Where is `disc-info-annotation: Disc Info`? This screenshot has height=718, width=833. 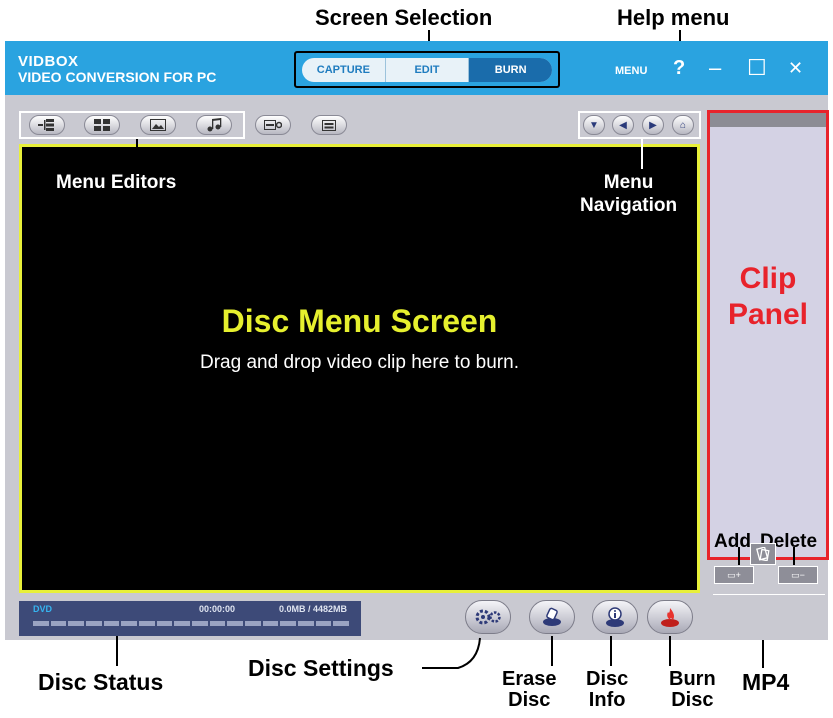 disc-info-annotation: Disc Info is located at coordinates (607, 689).